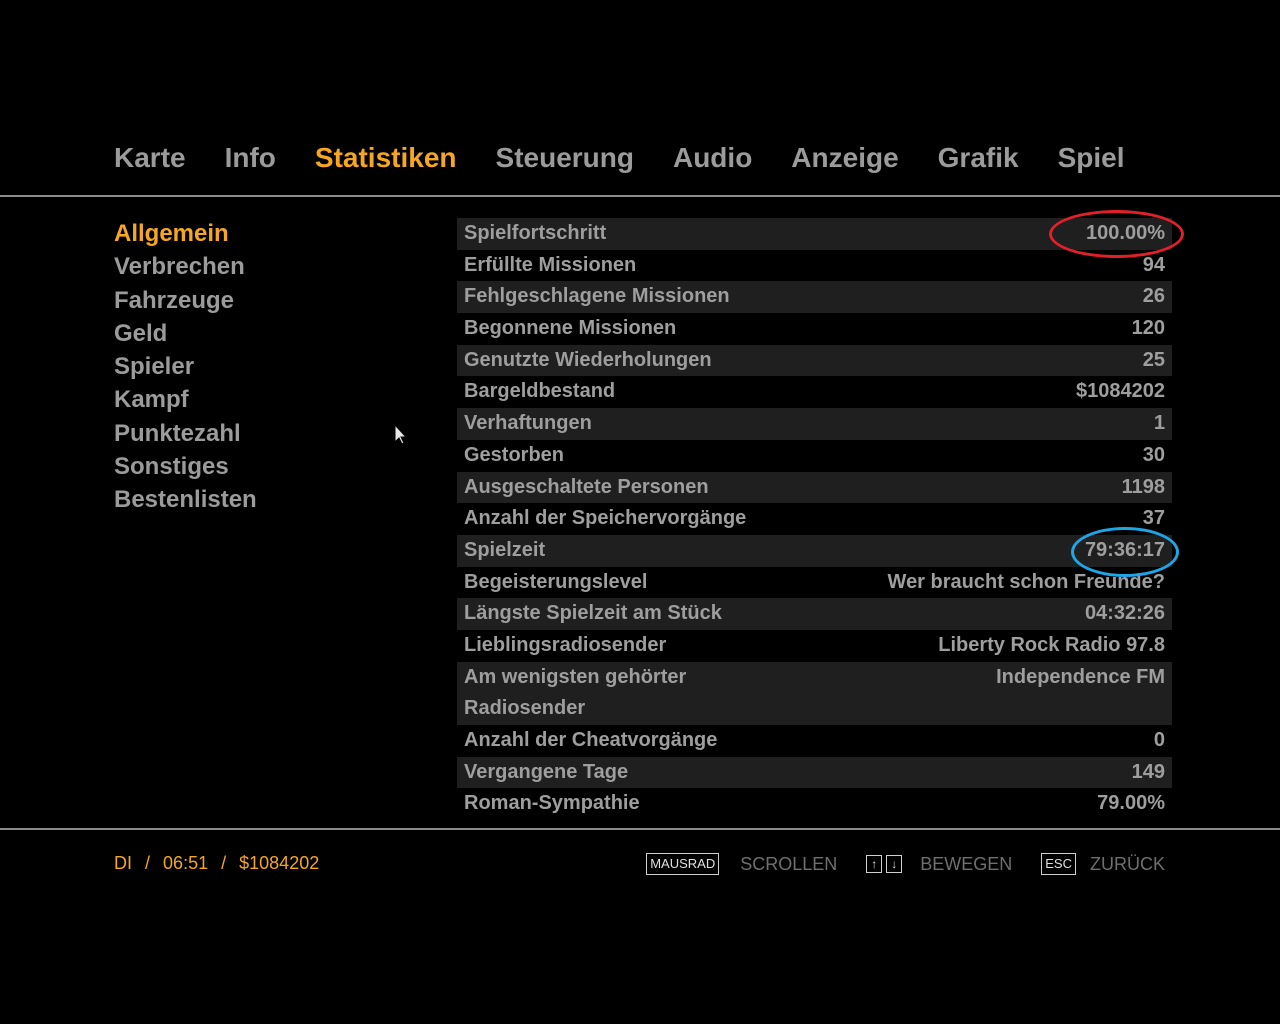 The width and height of the screenshot is (1280, 1024). I want to click on stat-value: Independence FM, so click(1080, 676).